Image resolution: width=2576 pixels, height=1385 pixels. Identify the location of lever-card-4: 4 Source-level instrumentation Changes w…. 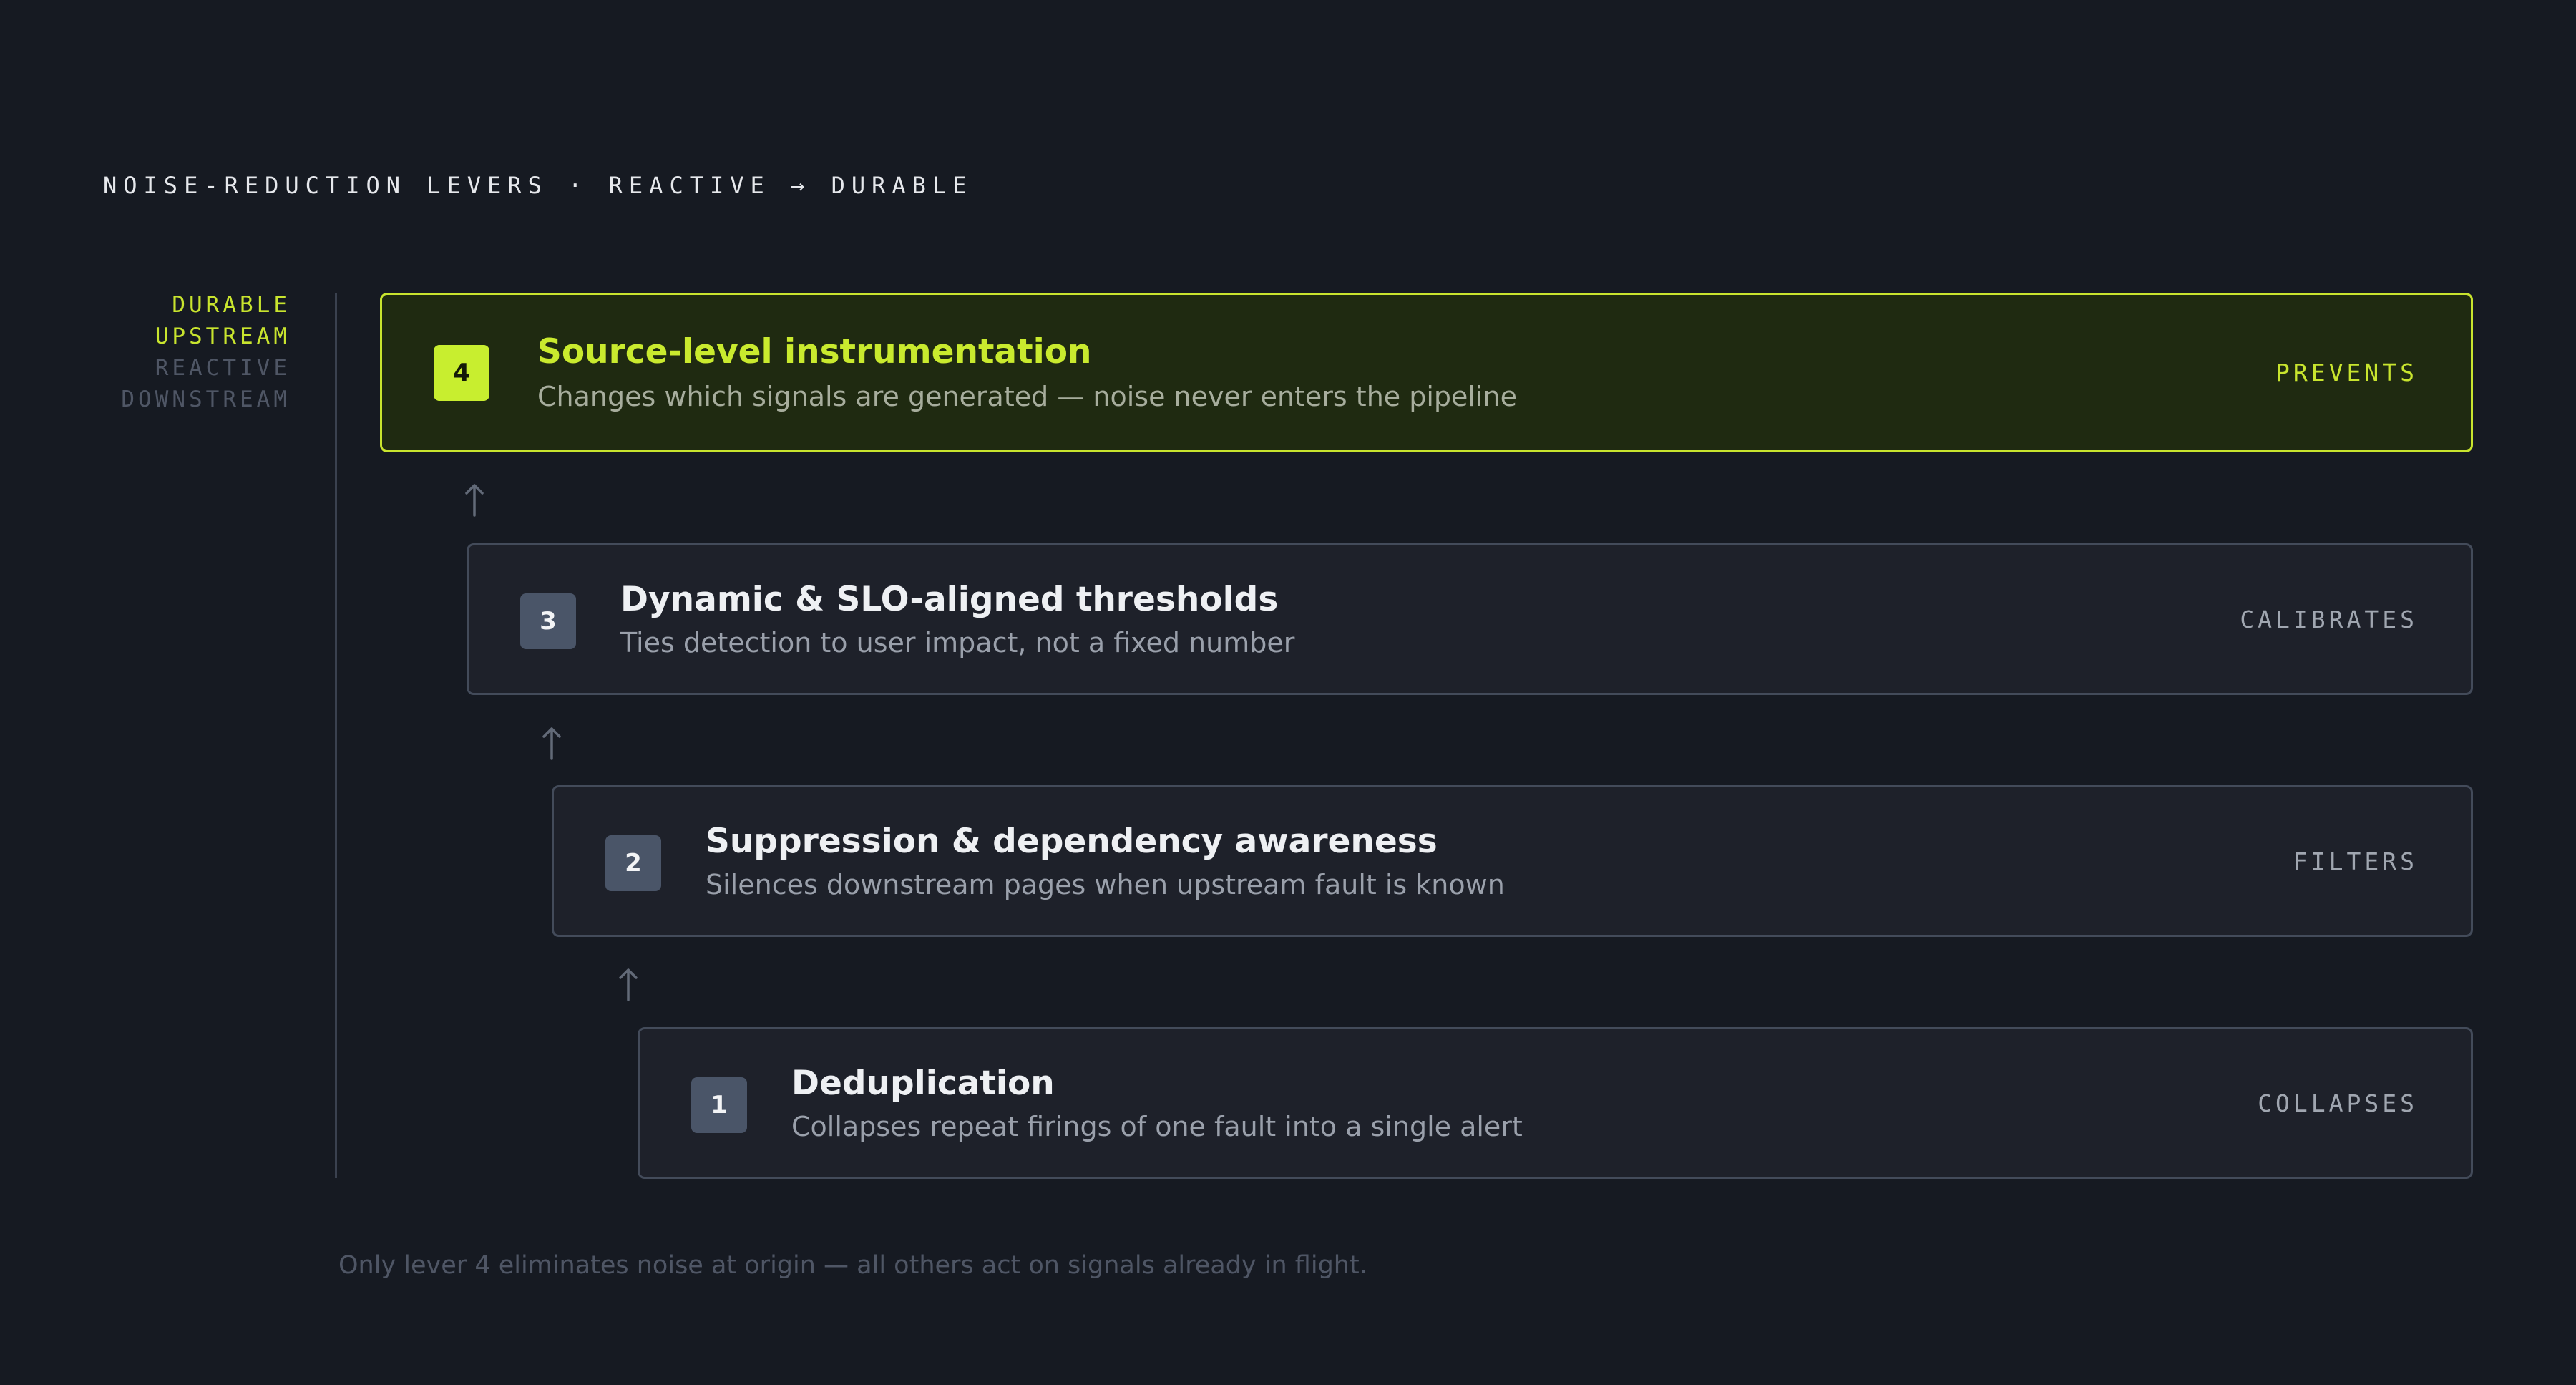
(1426, 372).